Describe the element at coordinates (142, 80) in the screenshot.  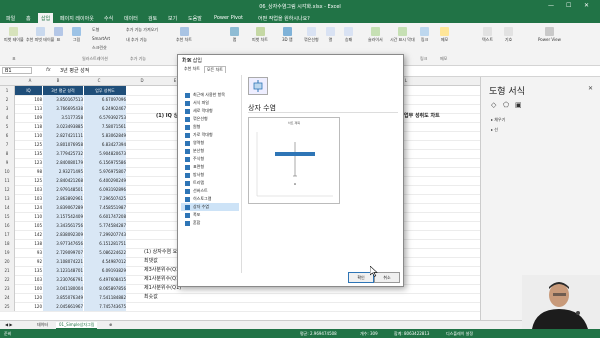
I see `column-header: D` at that location.